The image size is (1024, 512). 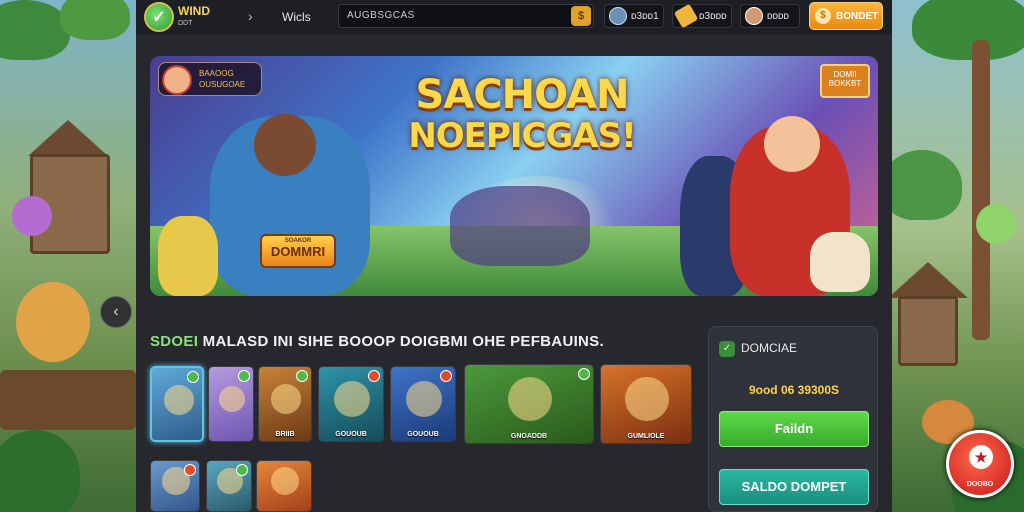 What do you see at coordinates (159, 17) in the screenshot?
I see `brand-logo-icon: ✓` at bounding box center [159, 17].